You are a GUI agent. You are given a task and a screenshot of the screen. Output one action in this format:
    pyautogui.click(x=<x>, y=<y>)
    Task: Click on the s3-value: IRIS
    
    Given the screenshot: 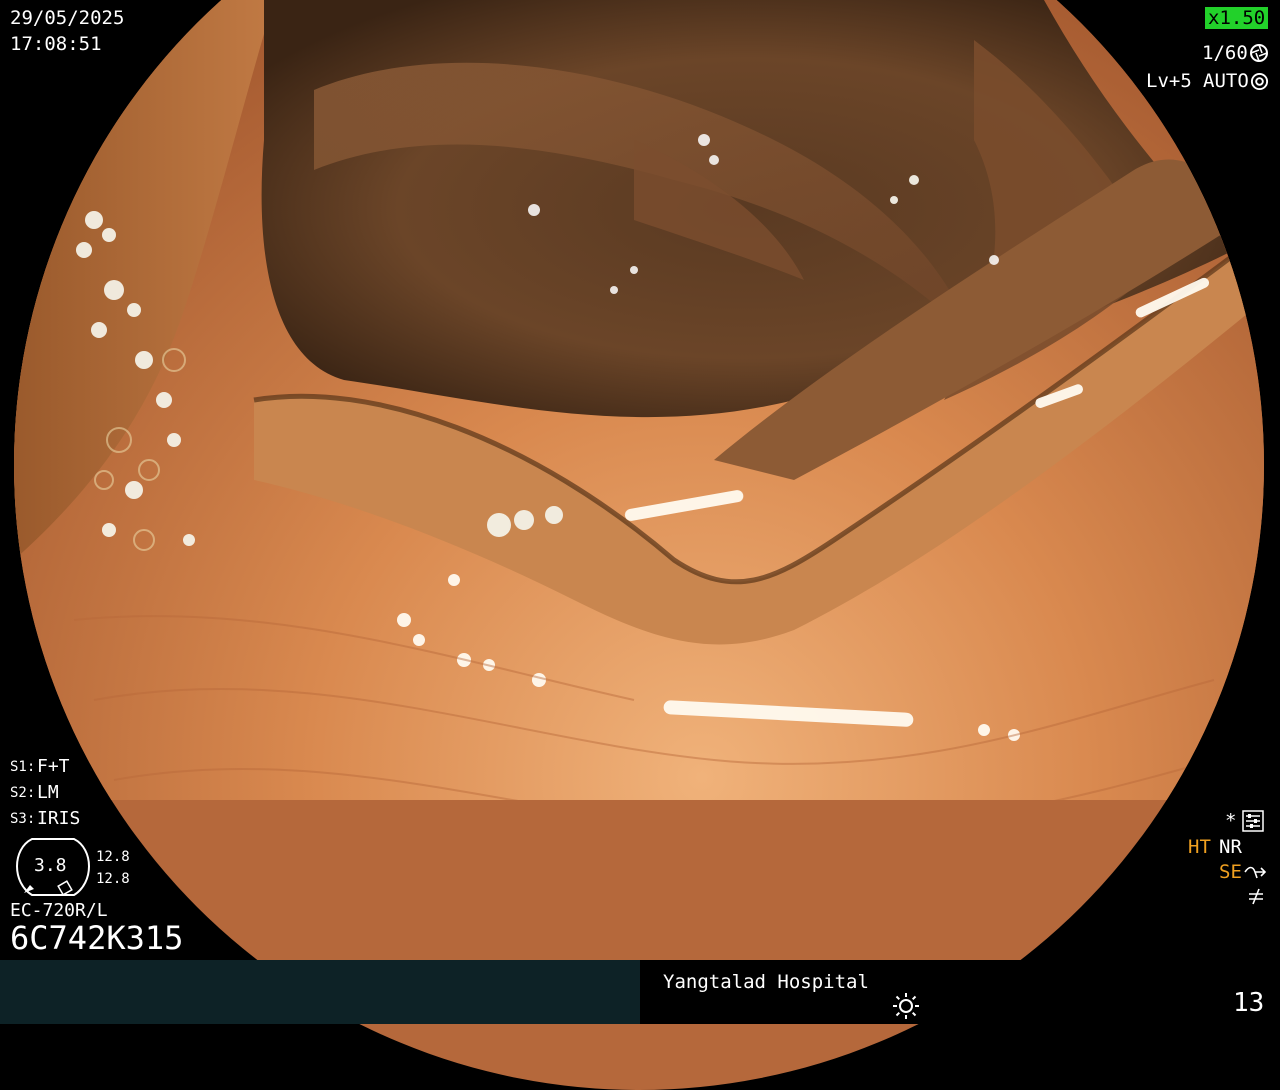 What is the action you would take?
    pyautogui.click(x=59, y=818)
    